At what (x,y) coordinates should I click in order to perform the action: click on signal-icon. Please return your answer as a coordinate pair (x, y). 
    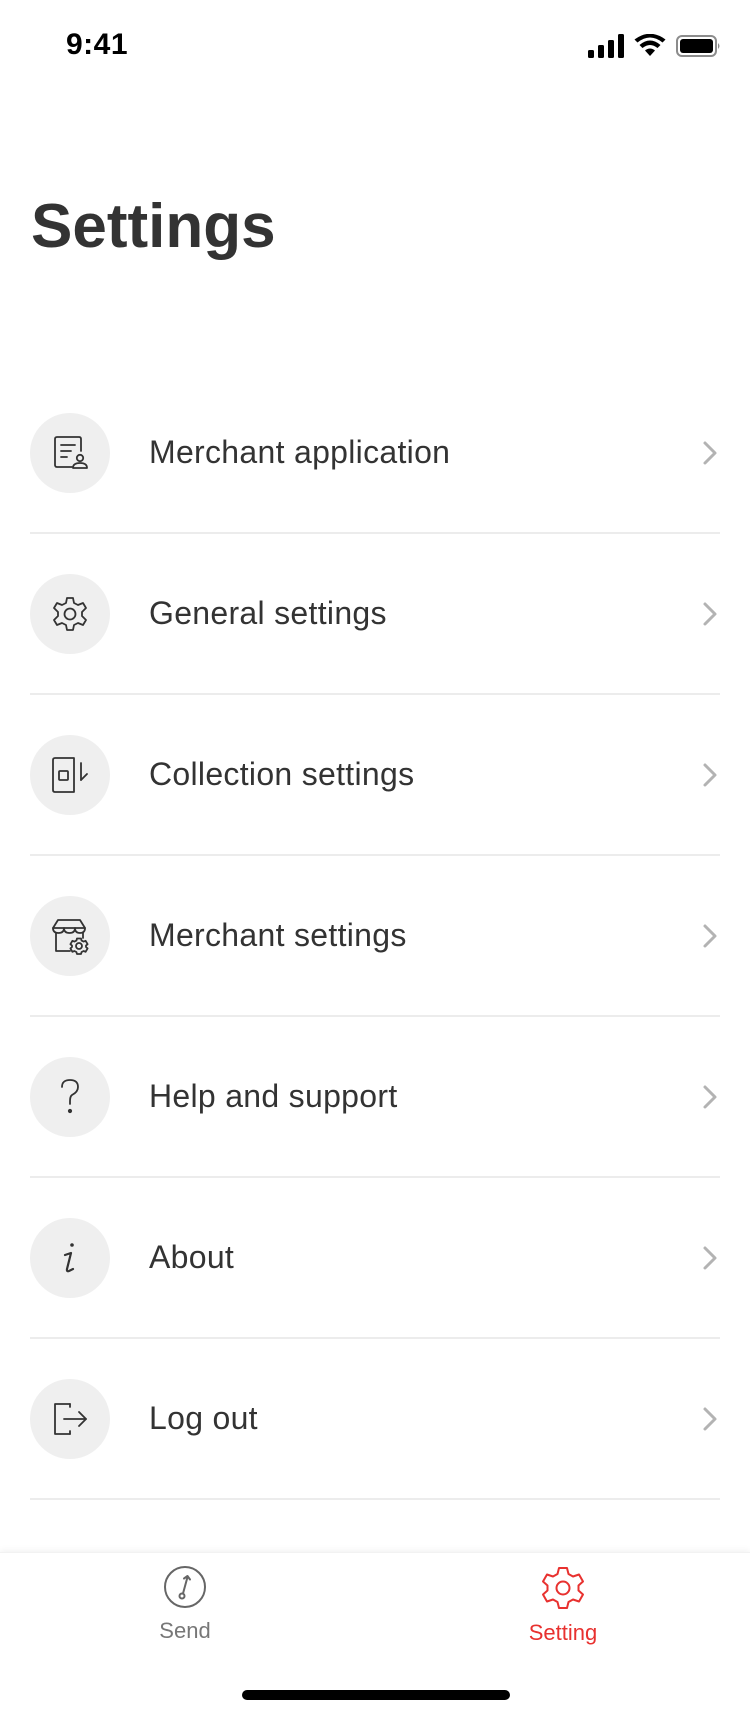
    Looking at the image, I should click on (606, 48).